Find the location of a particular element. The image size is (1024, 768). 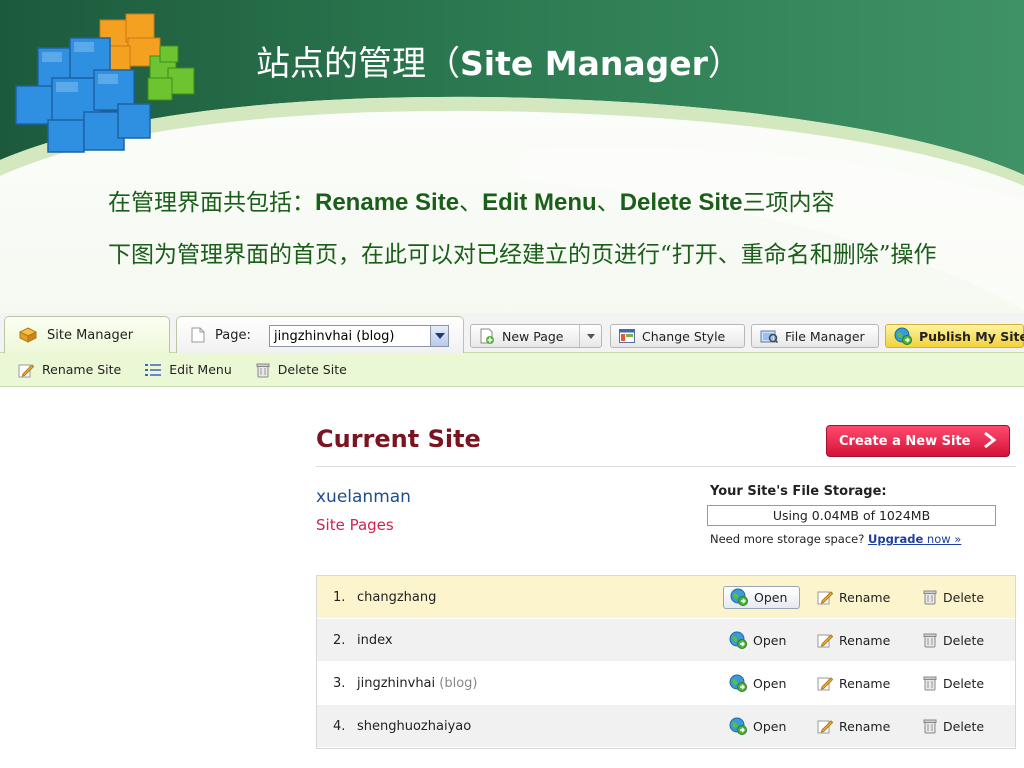

page-name-text: changzhang is located at coordinates (397, 597).